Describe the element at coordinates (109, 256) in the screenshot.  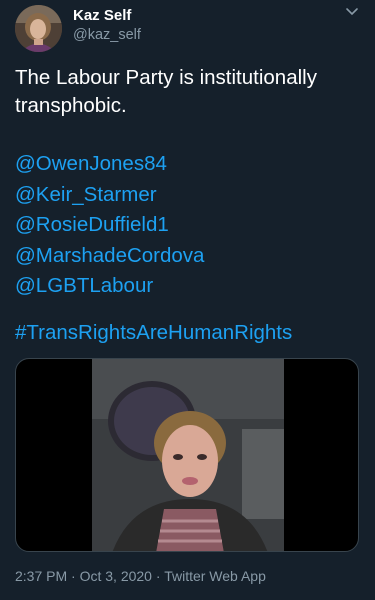
I see `mention-link: @MarshadeCordova` at that location.